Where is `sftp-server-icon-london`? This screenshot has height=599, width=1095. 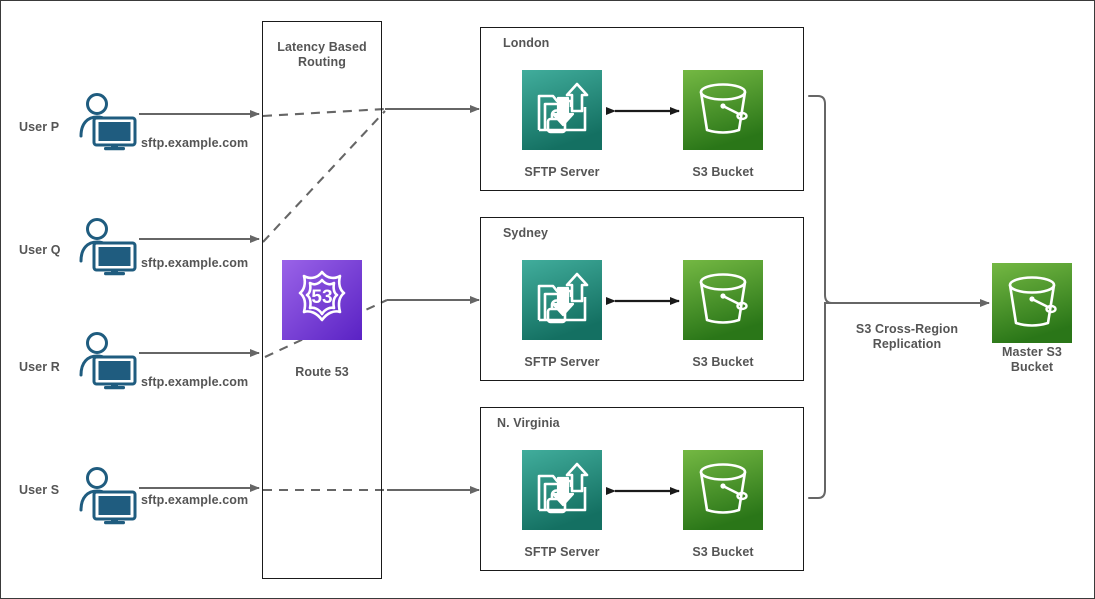 sftp-server-icon-london is located at coordinates (562, 110).